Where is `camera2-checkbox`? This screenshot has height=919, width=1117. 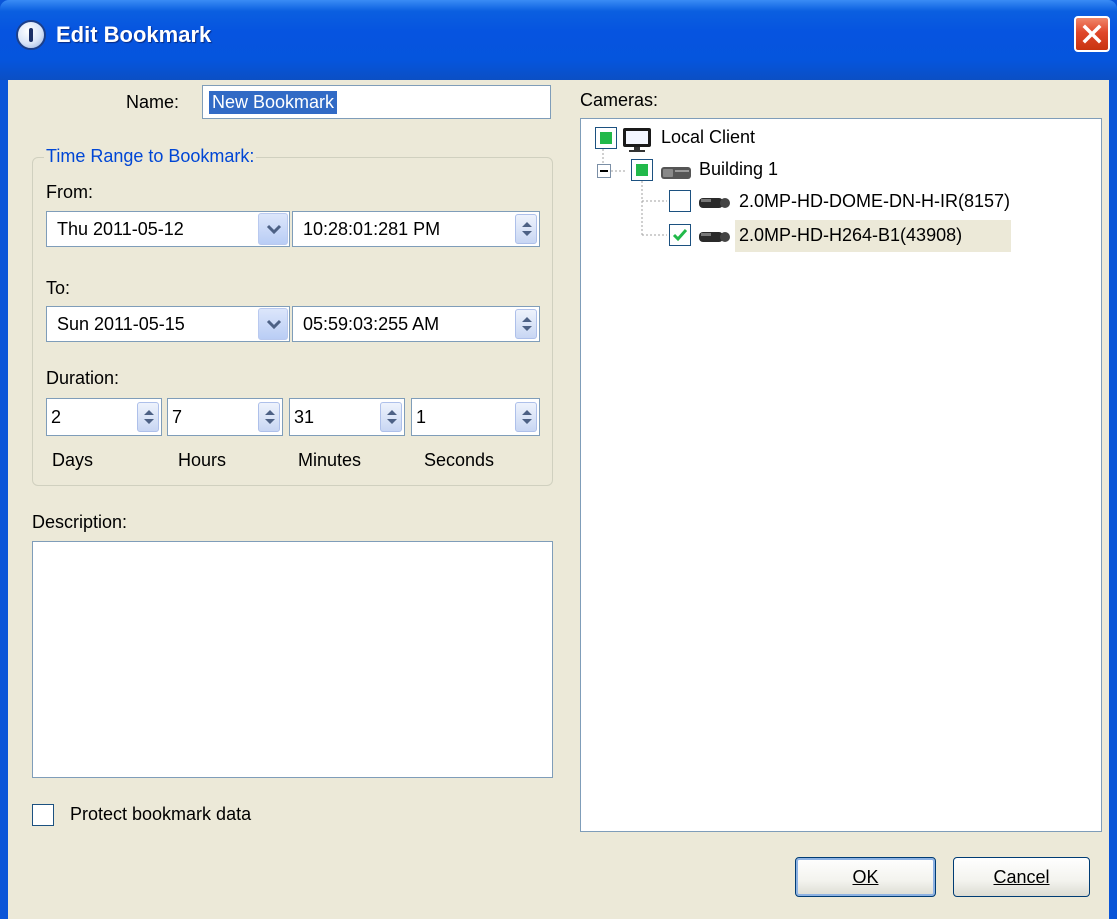 camera2-checkbox is located at coordinates (680, 235).